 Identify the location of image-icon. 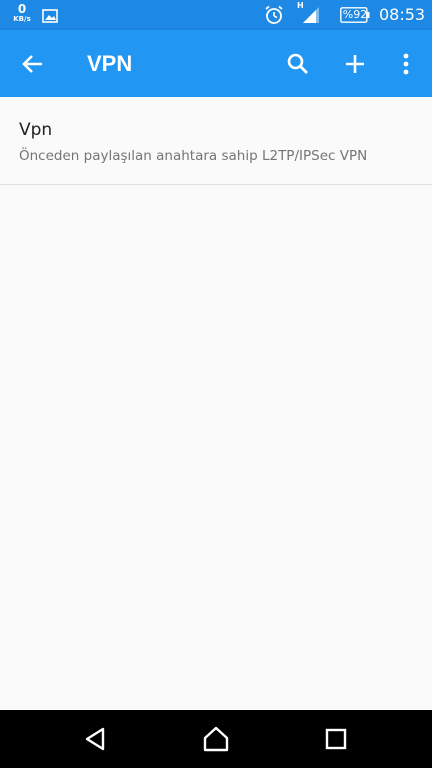
(50, 17).